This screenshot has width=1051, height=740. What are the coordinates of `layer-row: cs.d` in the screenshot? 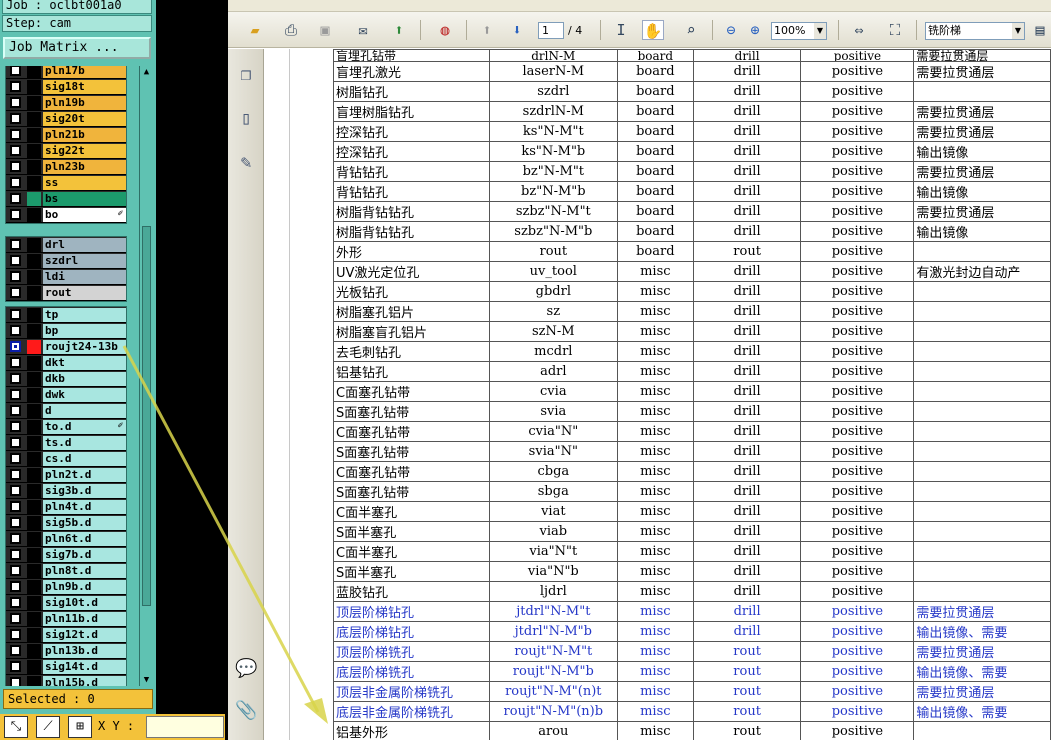 It's located at (66, 459).